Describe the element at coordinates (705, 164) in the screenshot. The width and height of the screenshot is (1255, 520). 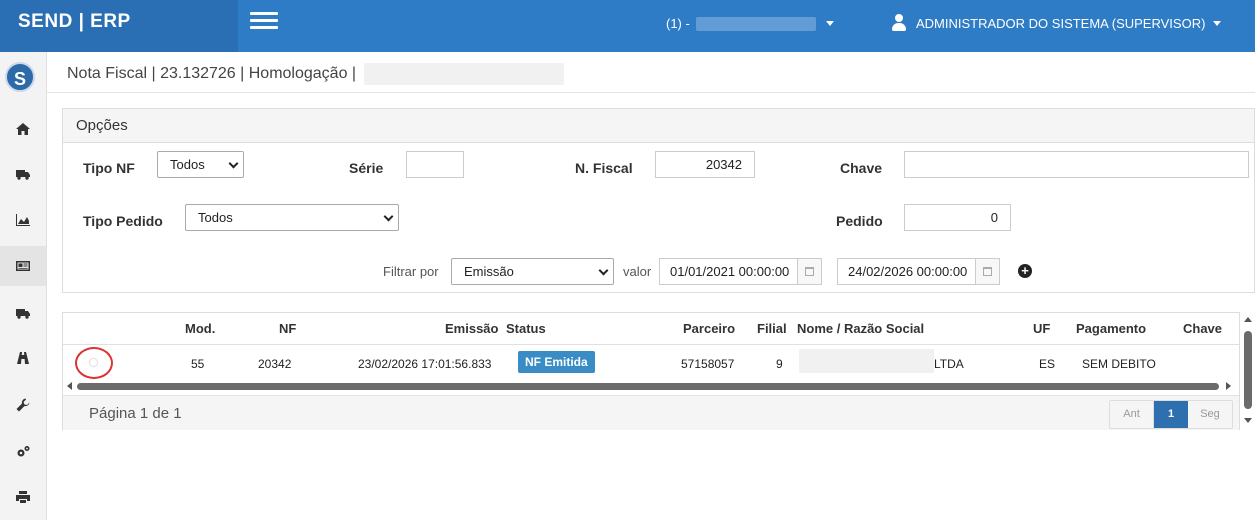
I see `n-fiscal-input: 20342` at that location.